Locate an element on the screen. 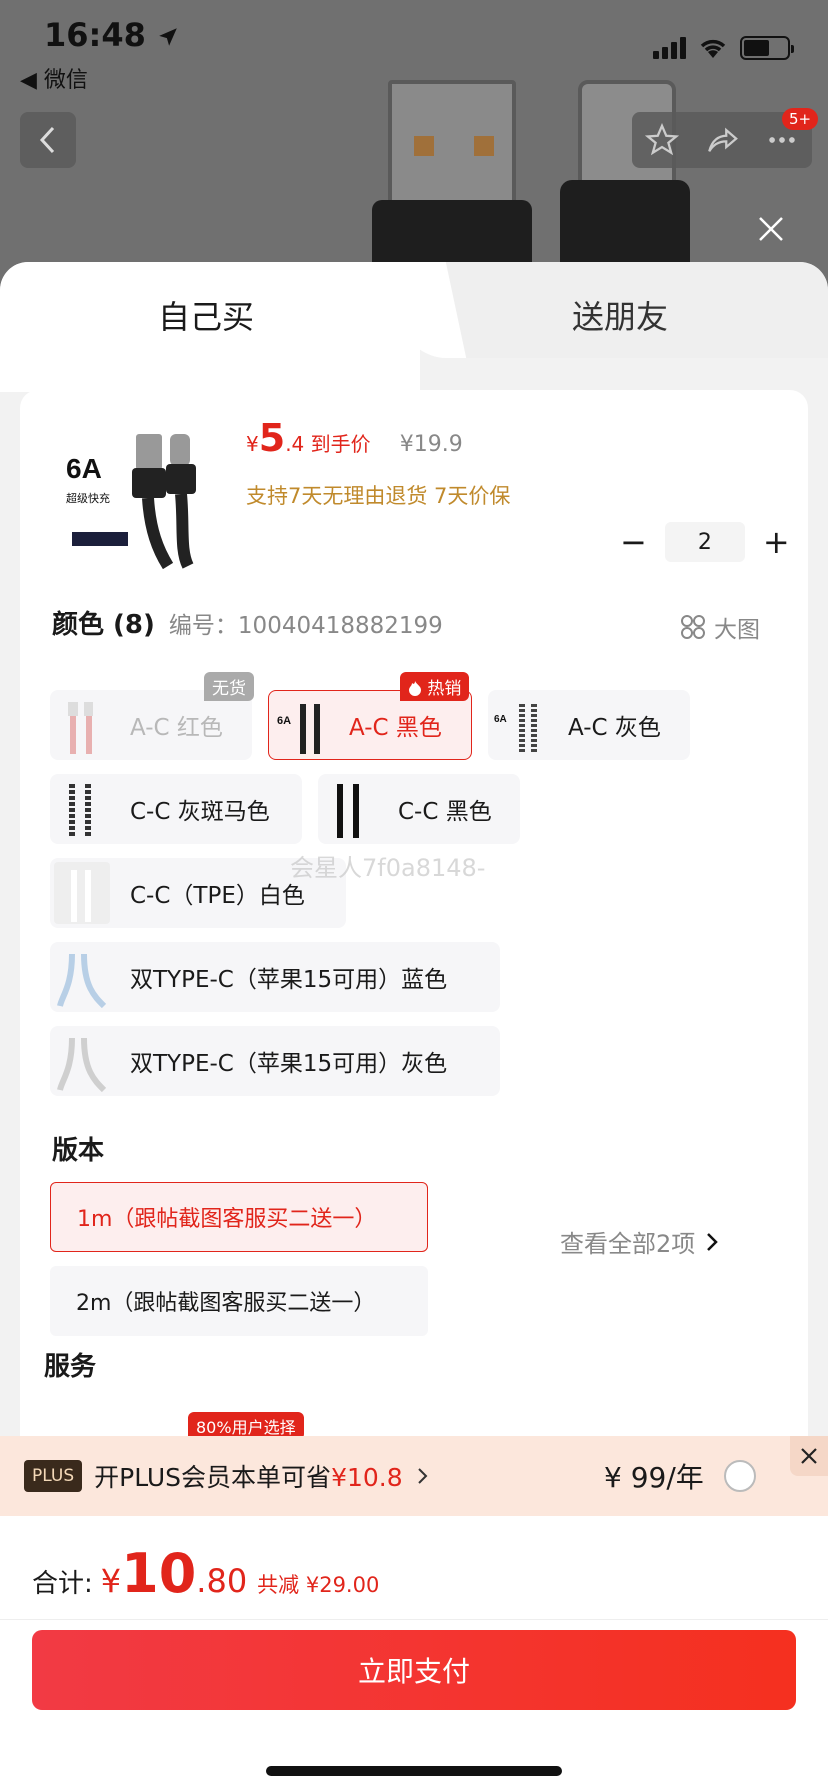 This screenshot has width=828, height=1792. version-option-1m: 1m（跟帖截图客服买二送一） is located at coordinates (239, 1217).